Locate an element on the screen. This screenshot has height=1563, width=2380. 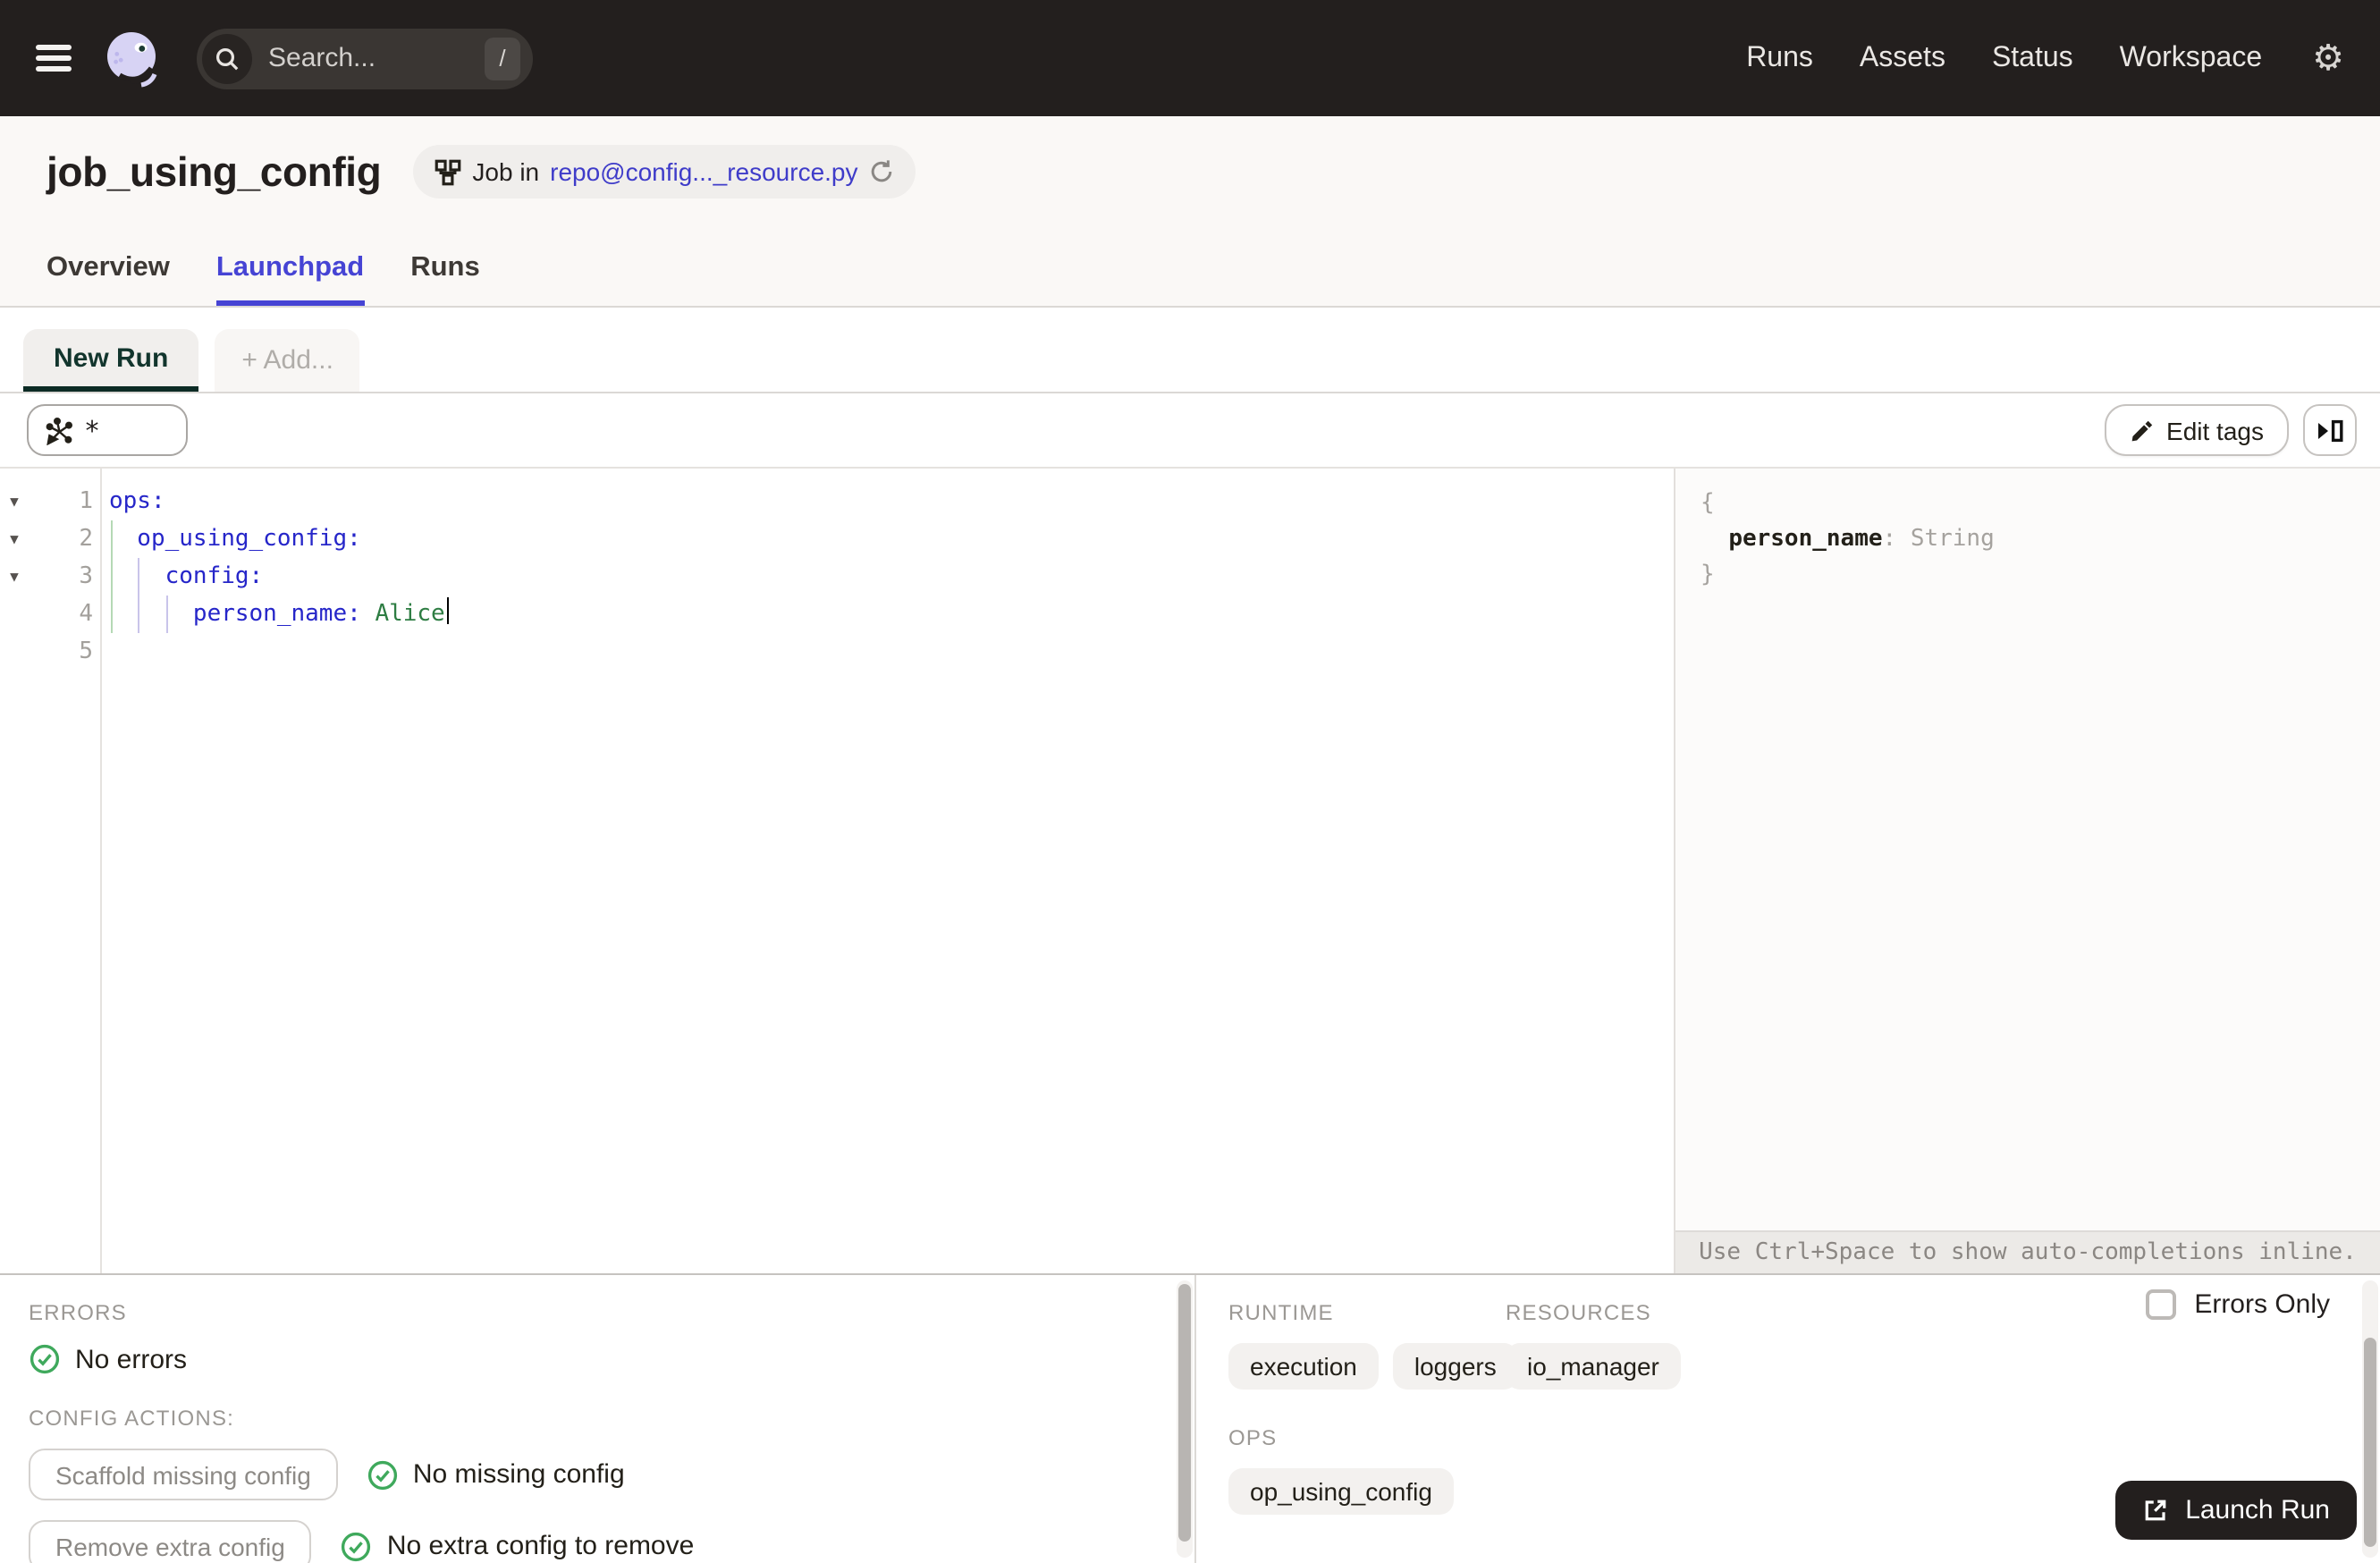
edit-tags-button: Edit tags is located at coordinates (2196, 430).